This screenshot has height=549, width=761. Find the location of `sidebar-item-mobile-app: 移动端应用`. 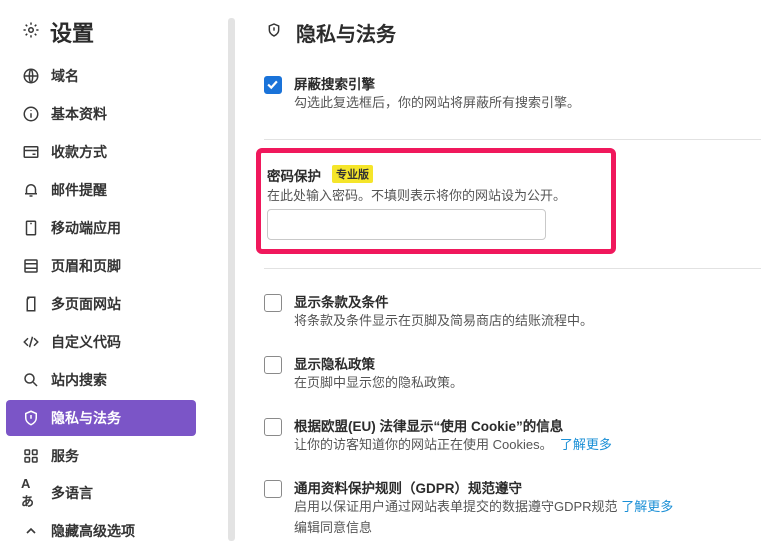

sidebar-item-mobile-app: 移动端应用 is located at coordinates (101, 228).